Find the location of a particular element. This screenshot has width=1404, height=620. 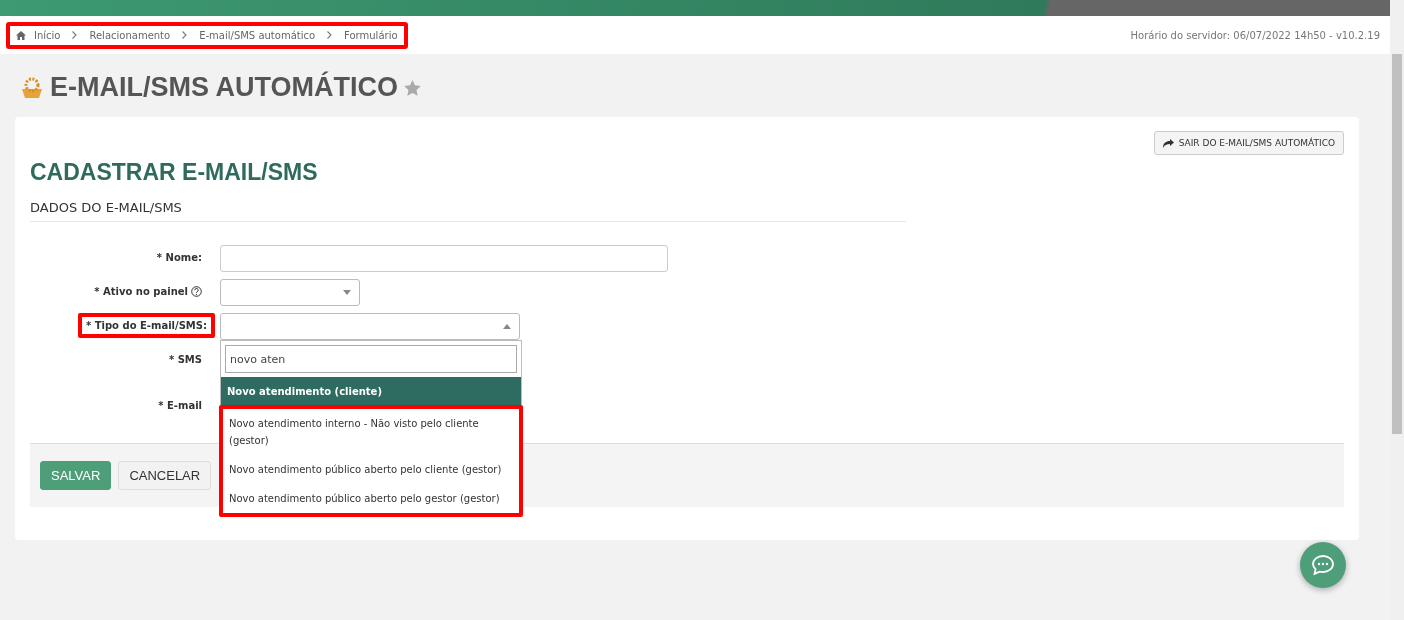

cancel-button: CANCELAR is located at coordinates (165, 475).